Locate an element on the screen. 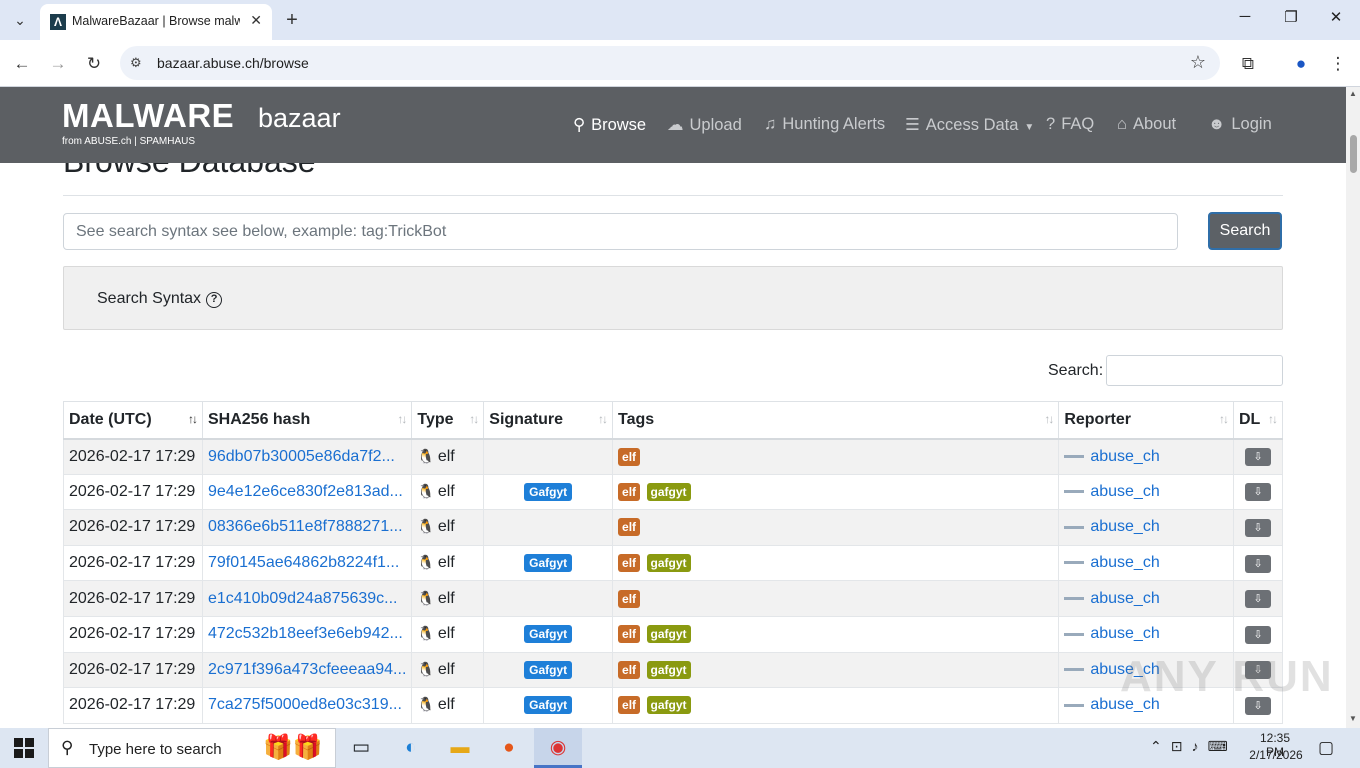 This screenshot has height=768, width=1360. site-logo-sub: bazaar is located at coordinates (299, 118).